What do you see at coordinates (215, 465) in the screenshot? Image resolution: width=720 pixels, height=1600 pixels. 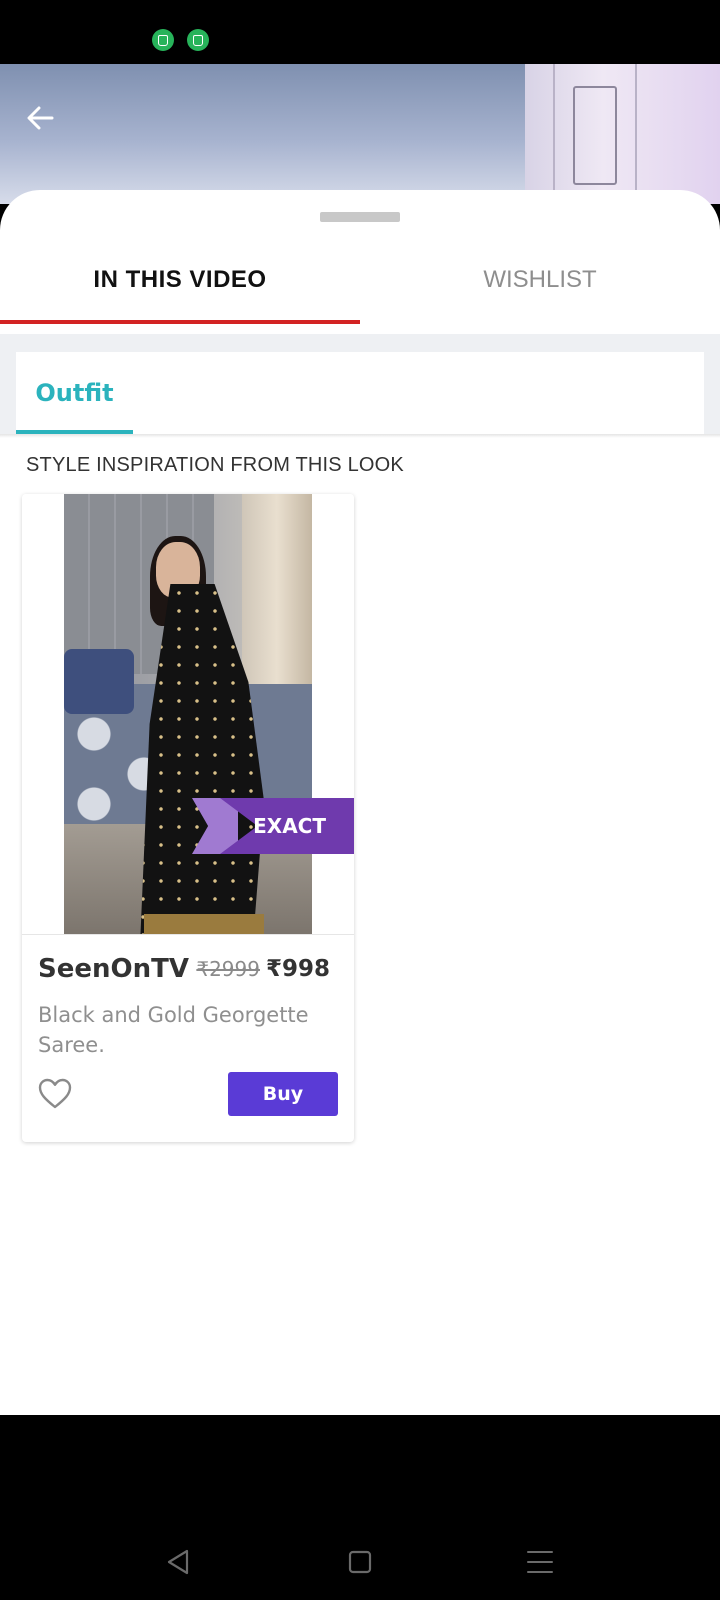 I see `section-heading: STYLE INSPIRATION FROM THIS LOOK` at bounding box center [215, 465].